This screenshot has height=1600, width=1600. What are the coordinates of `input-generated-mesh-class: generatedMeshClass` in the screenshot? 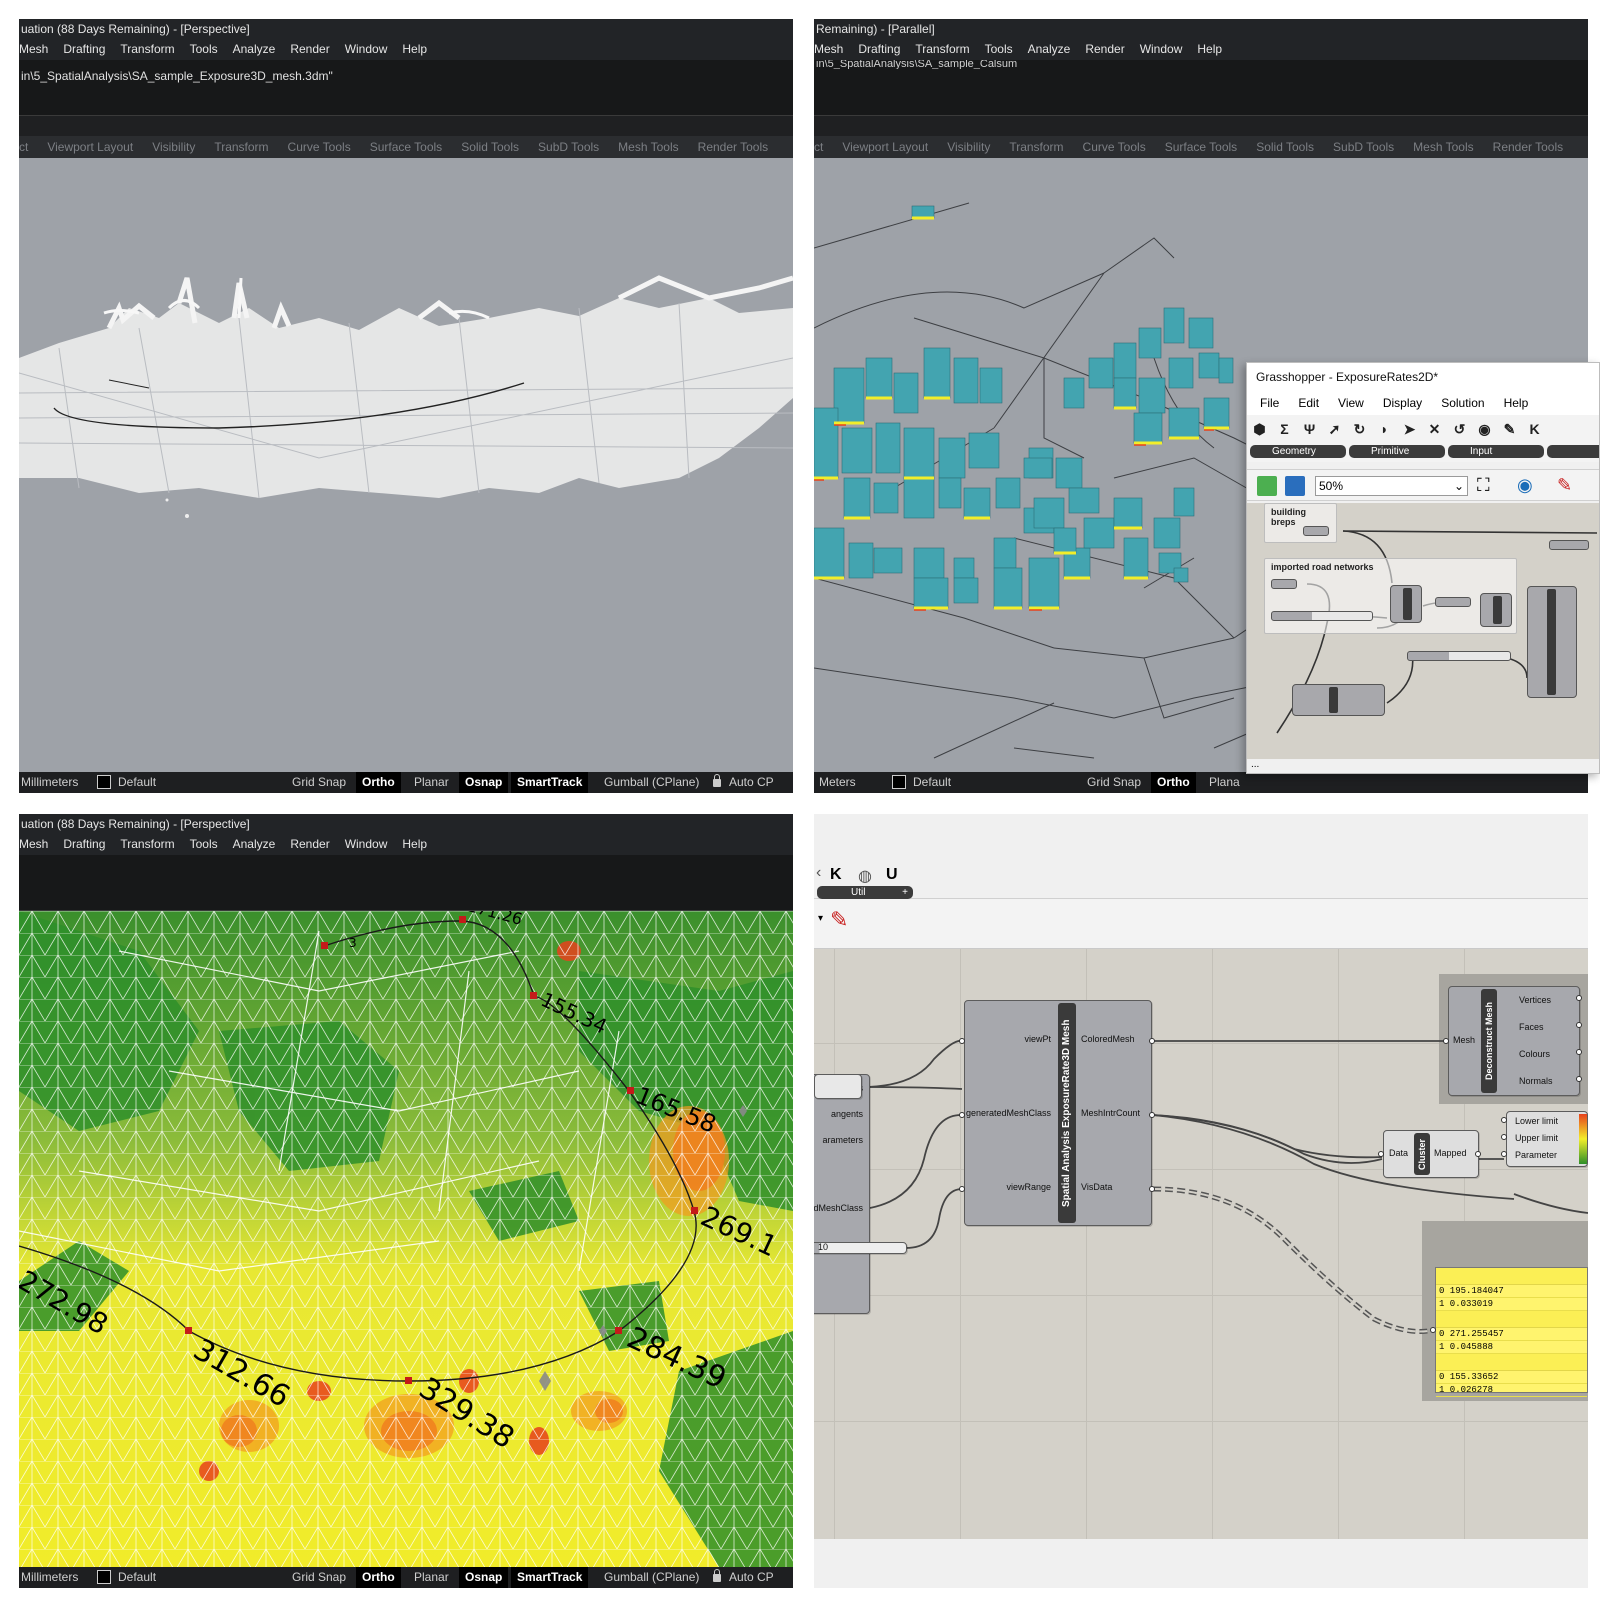 It's located at (1008, 1113).